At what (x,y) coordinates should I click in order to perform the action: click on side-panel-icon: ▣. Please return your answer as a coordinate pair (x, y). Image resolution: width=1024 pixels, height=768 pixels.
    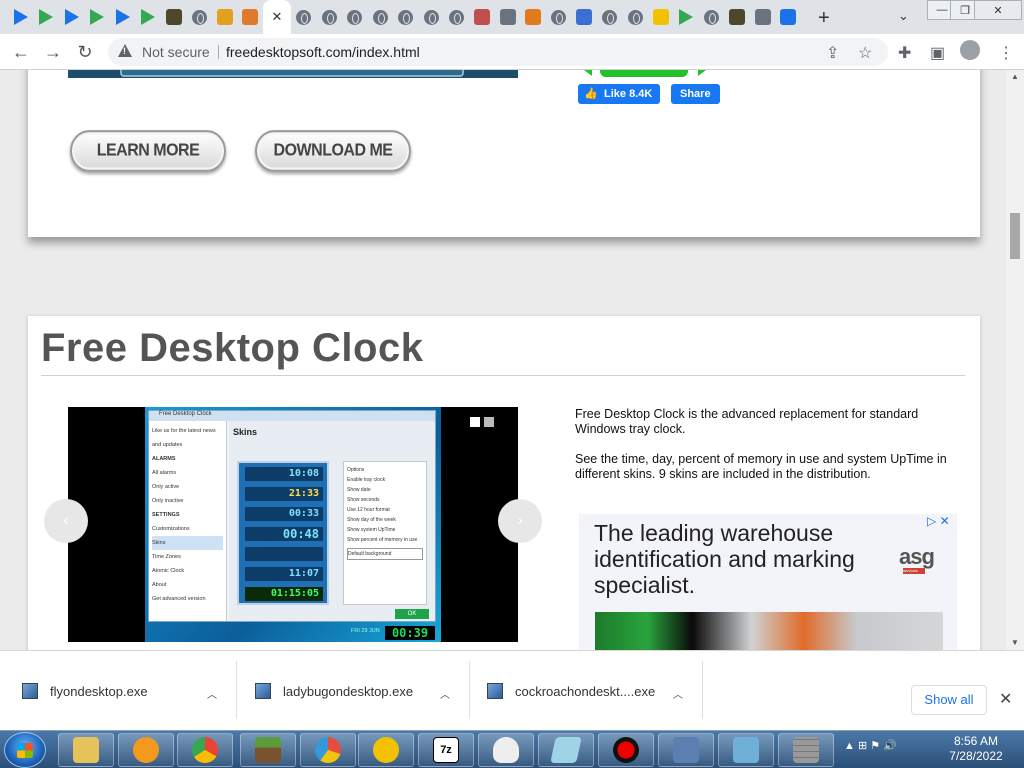
    Looking at the image, I should click on (937, 53).